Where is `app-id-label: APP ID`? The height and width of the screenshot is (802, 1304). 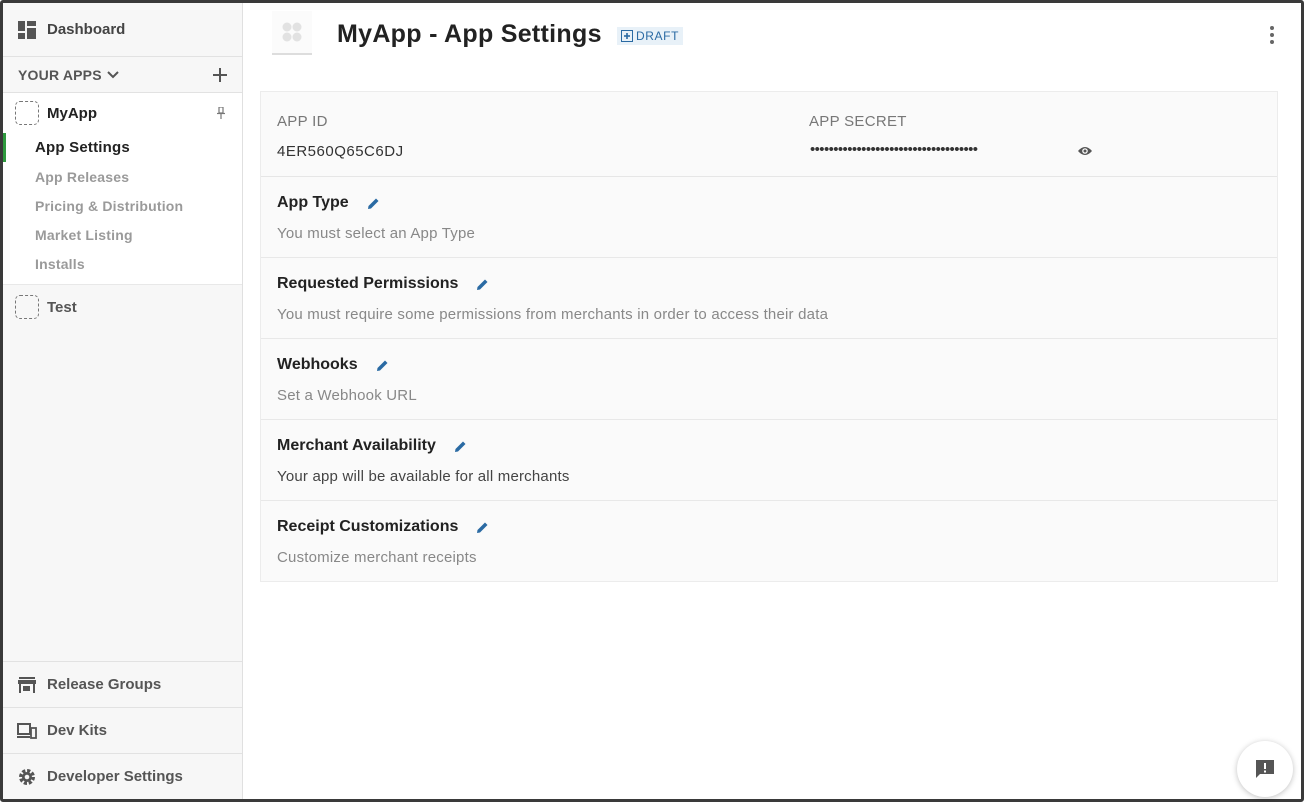
app-id-label: APP ID is located at coordinates (302, 121).